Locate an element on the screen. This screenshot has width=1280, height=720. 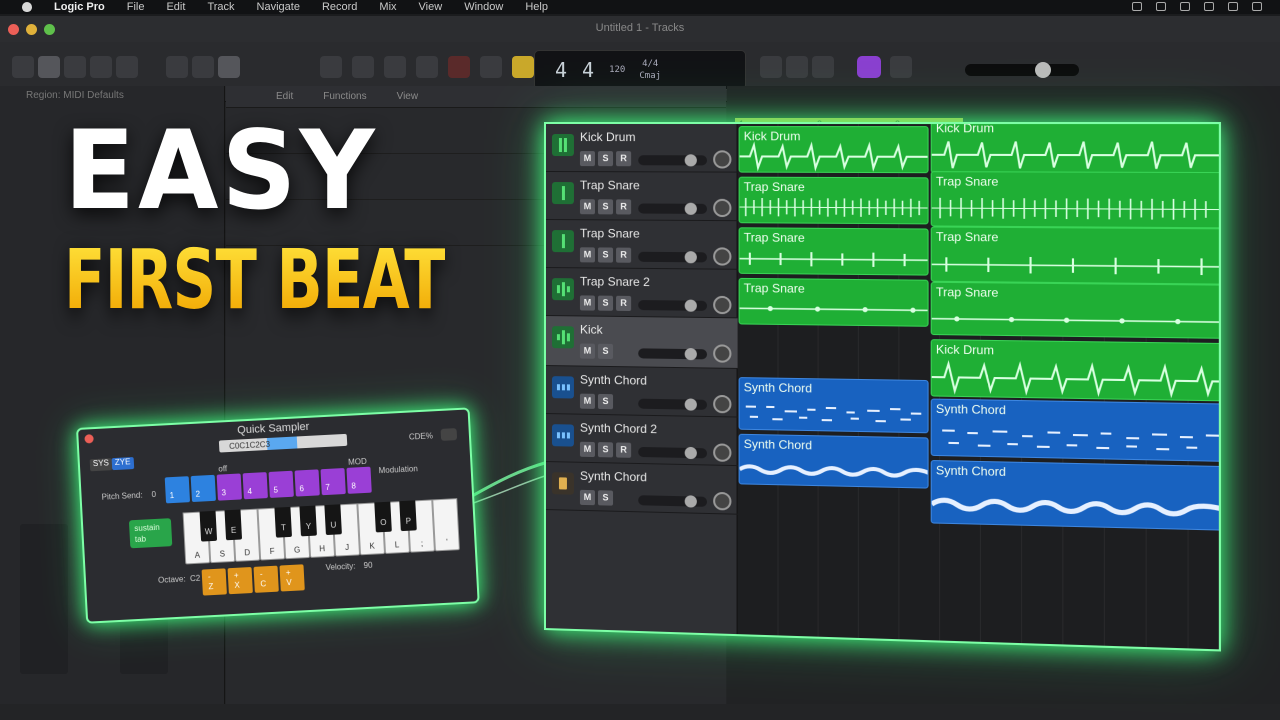
track-name: Trap Snare 2 is located at coordinates (615, 281).